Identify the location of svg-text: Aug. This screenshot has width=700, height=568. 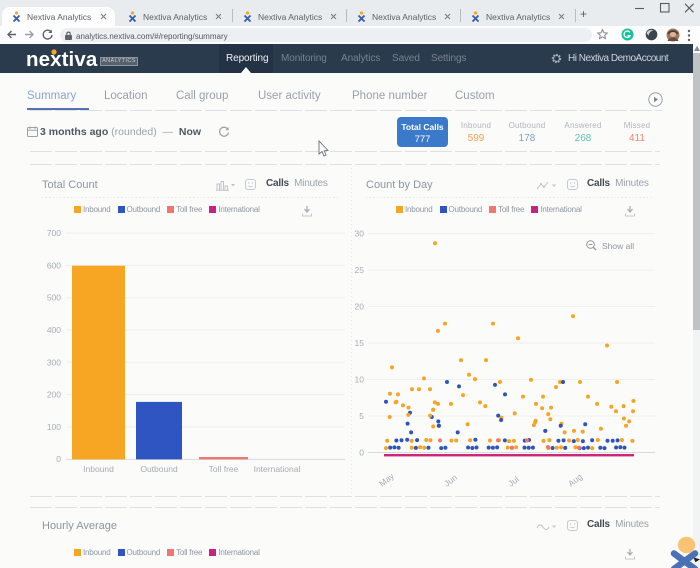
(575, 479).